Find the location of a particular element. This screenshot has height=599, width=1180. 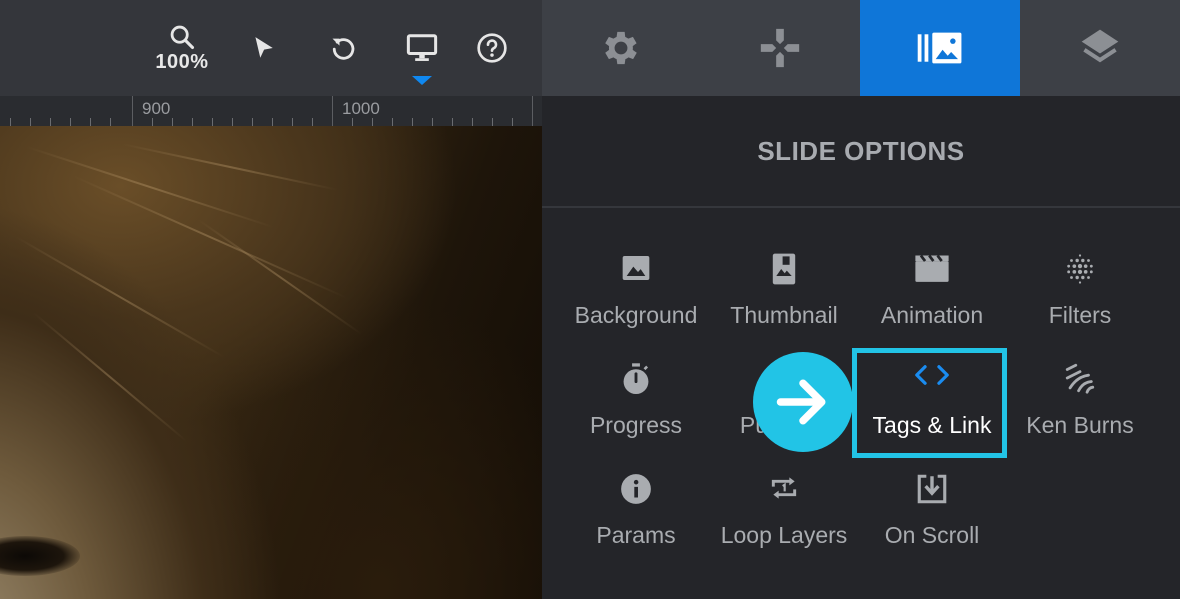

gear-icon is located at coordinates (621, 48).